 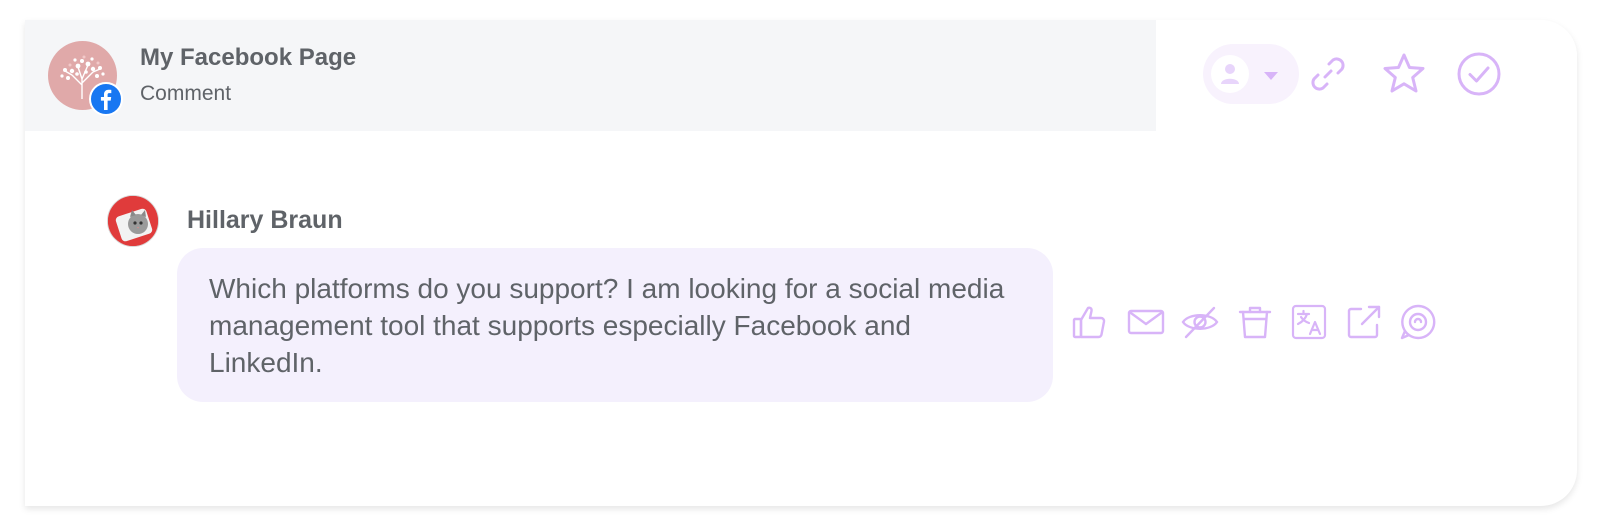 What do you see at coordinates (1200, 322) in the screenshot?
I see `eye-off-icon` at bounding box center [1200, 322].